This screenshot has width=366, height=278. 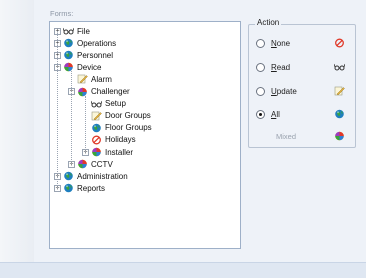 I want to click on tree-item-label: Device, so click(x=89, y=67).